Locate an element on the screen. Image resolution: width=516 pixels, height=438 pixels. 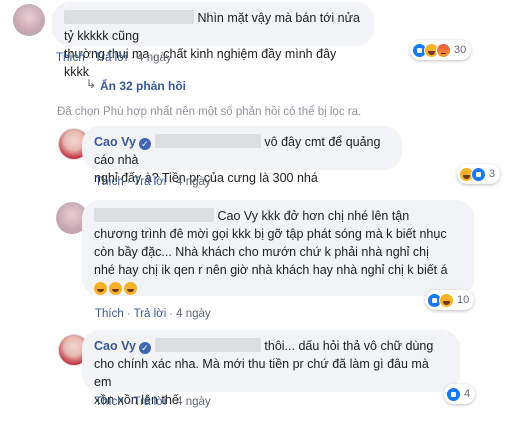
reply-arrow-icon: ↳ is located at coordinates (91, 84).